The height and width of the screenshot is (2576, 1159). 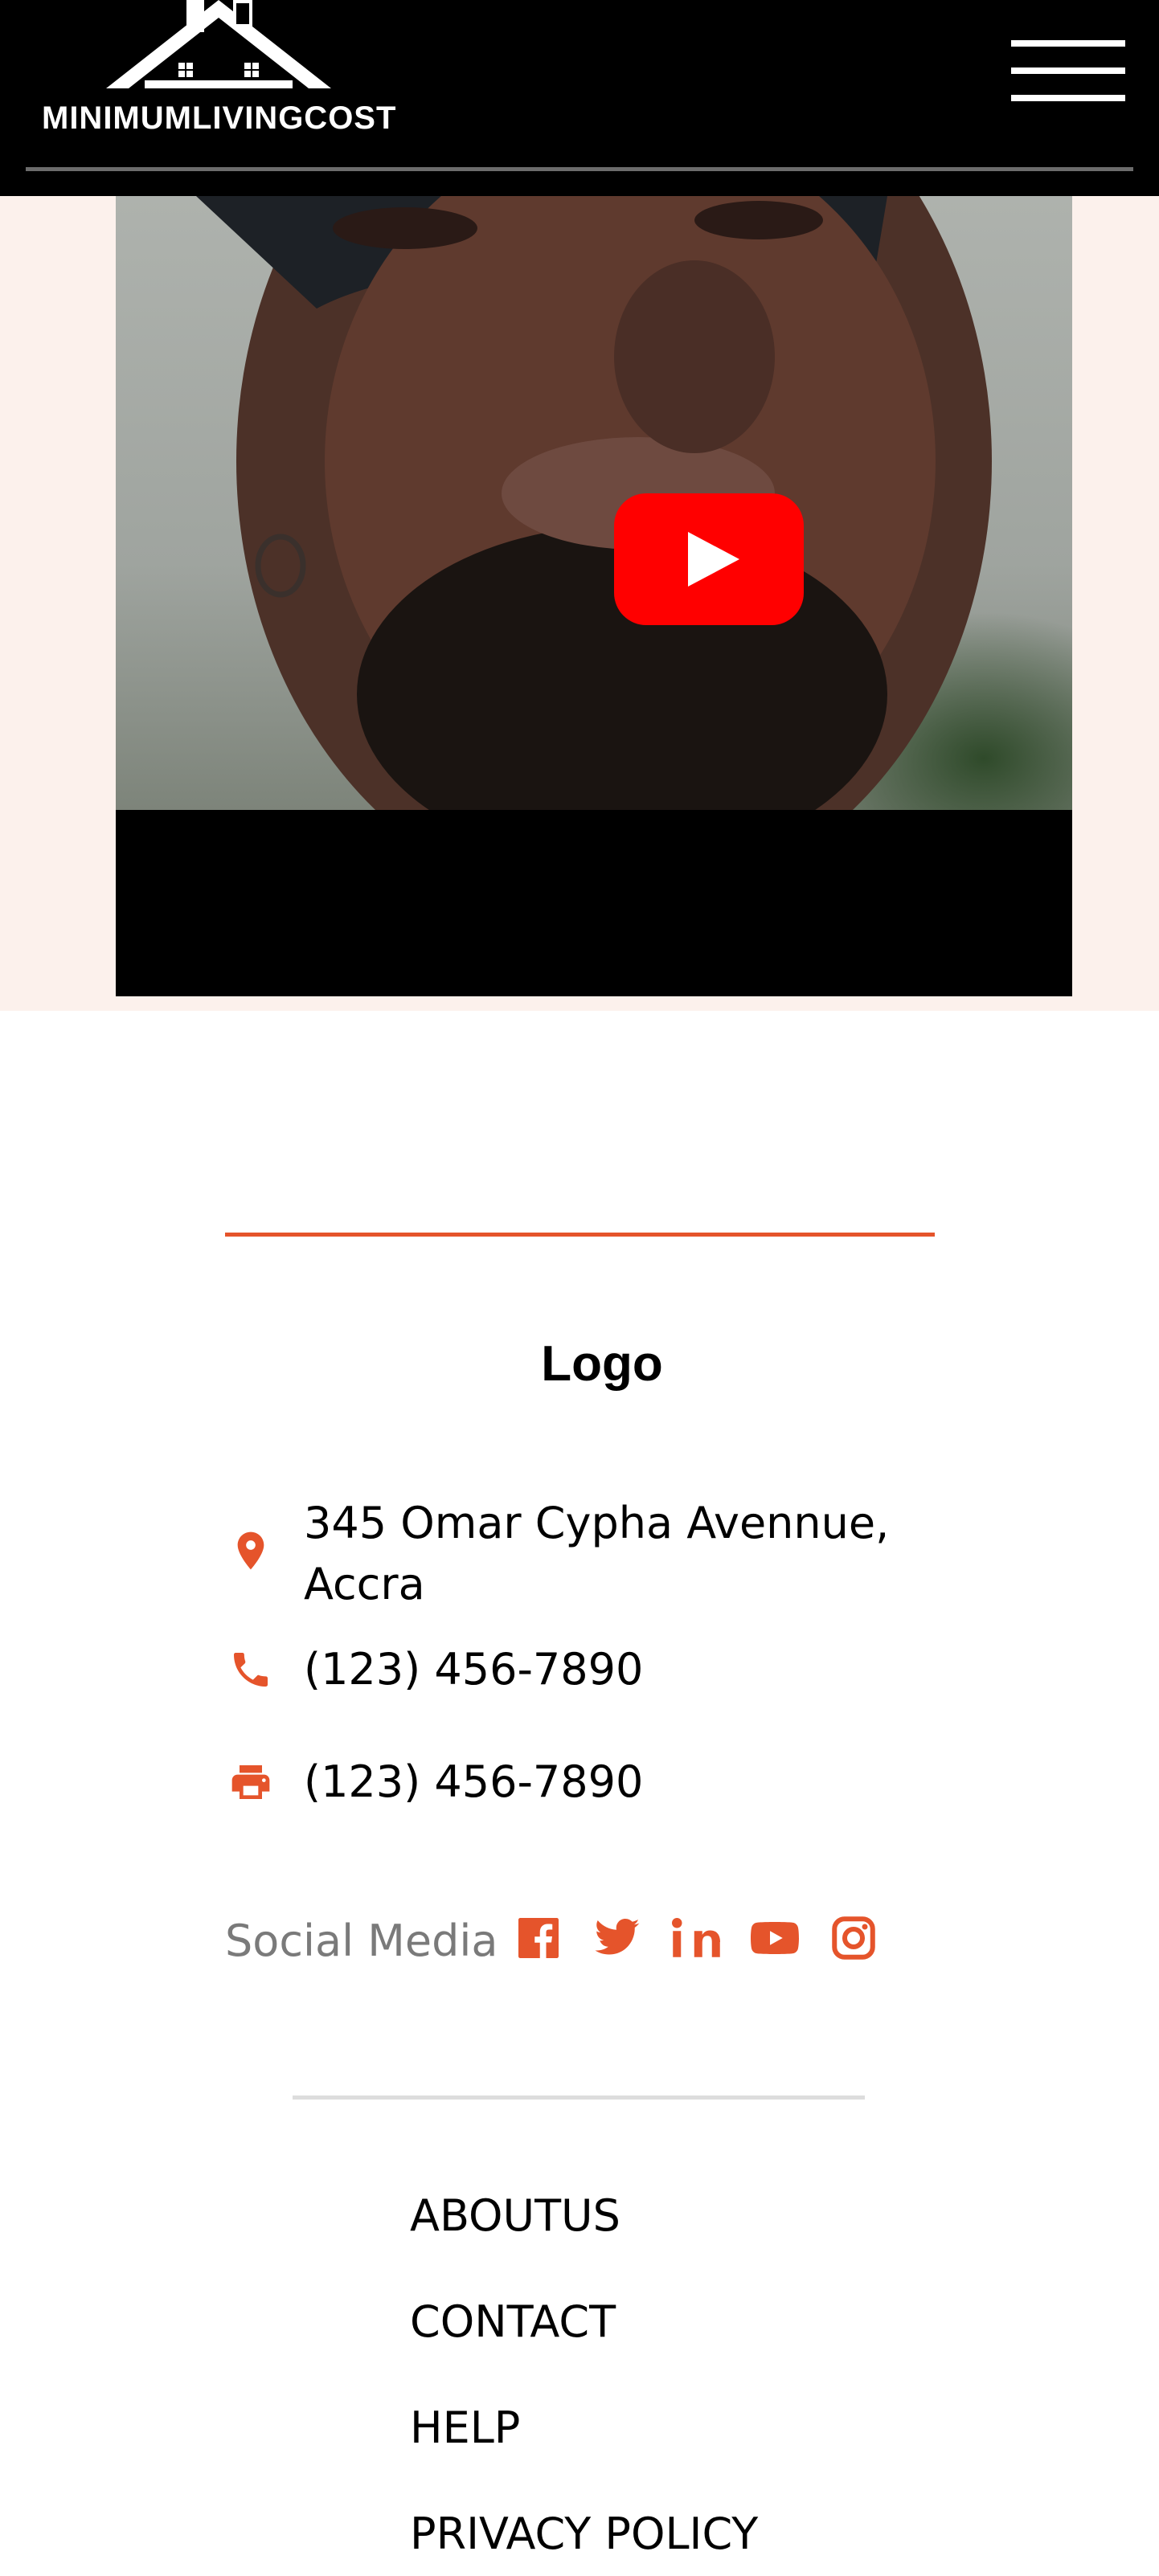 What do you see at coordinates (696, 1938) in the screenshot?
I see `linkedin-icon` at bounding box center [696, 1938].